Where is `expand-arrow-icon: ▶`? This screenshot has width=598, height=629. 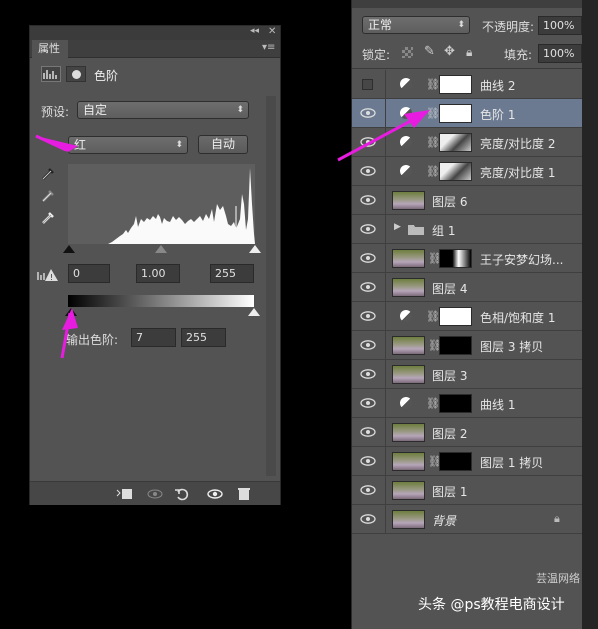 expand-arrow-icon: ▶ is located at coordinates (397, 227).